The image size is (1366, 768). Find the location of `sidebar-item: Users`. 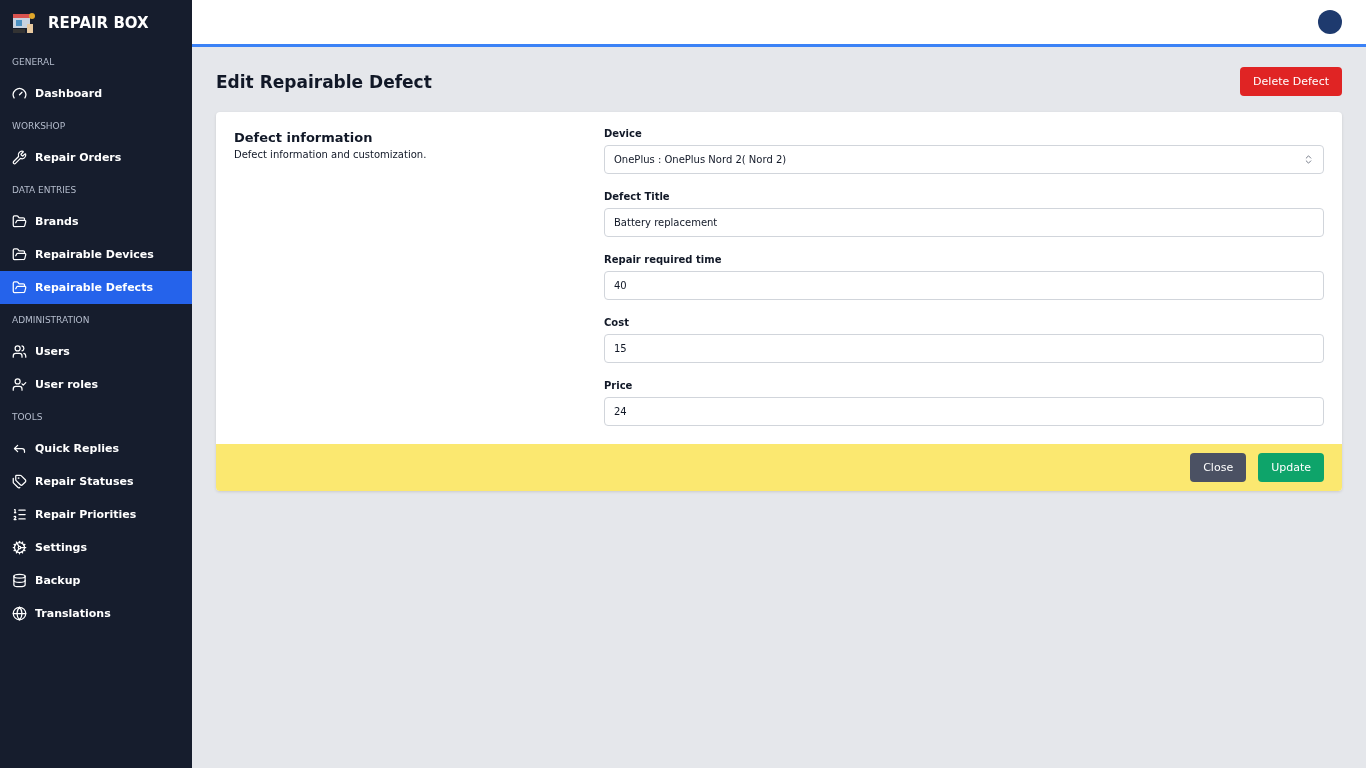

sidebar-item: Users is located at coordinates (96, 351).